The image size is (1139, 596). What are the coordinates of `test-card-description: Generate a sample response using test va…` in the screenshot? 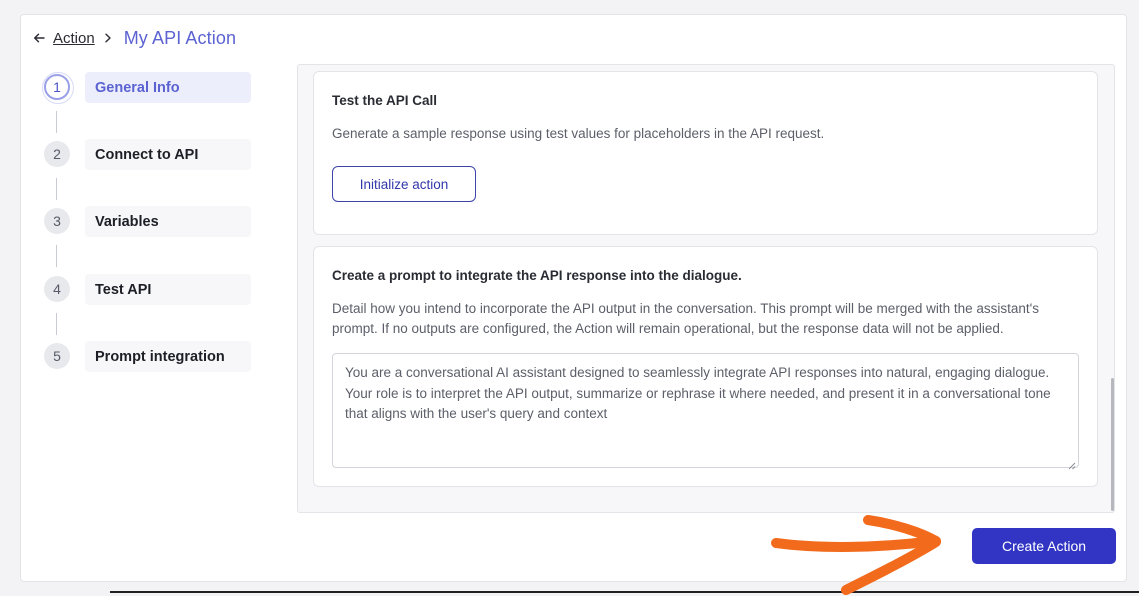 It's located at (578, 133).